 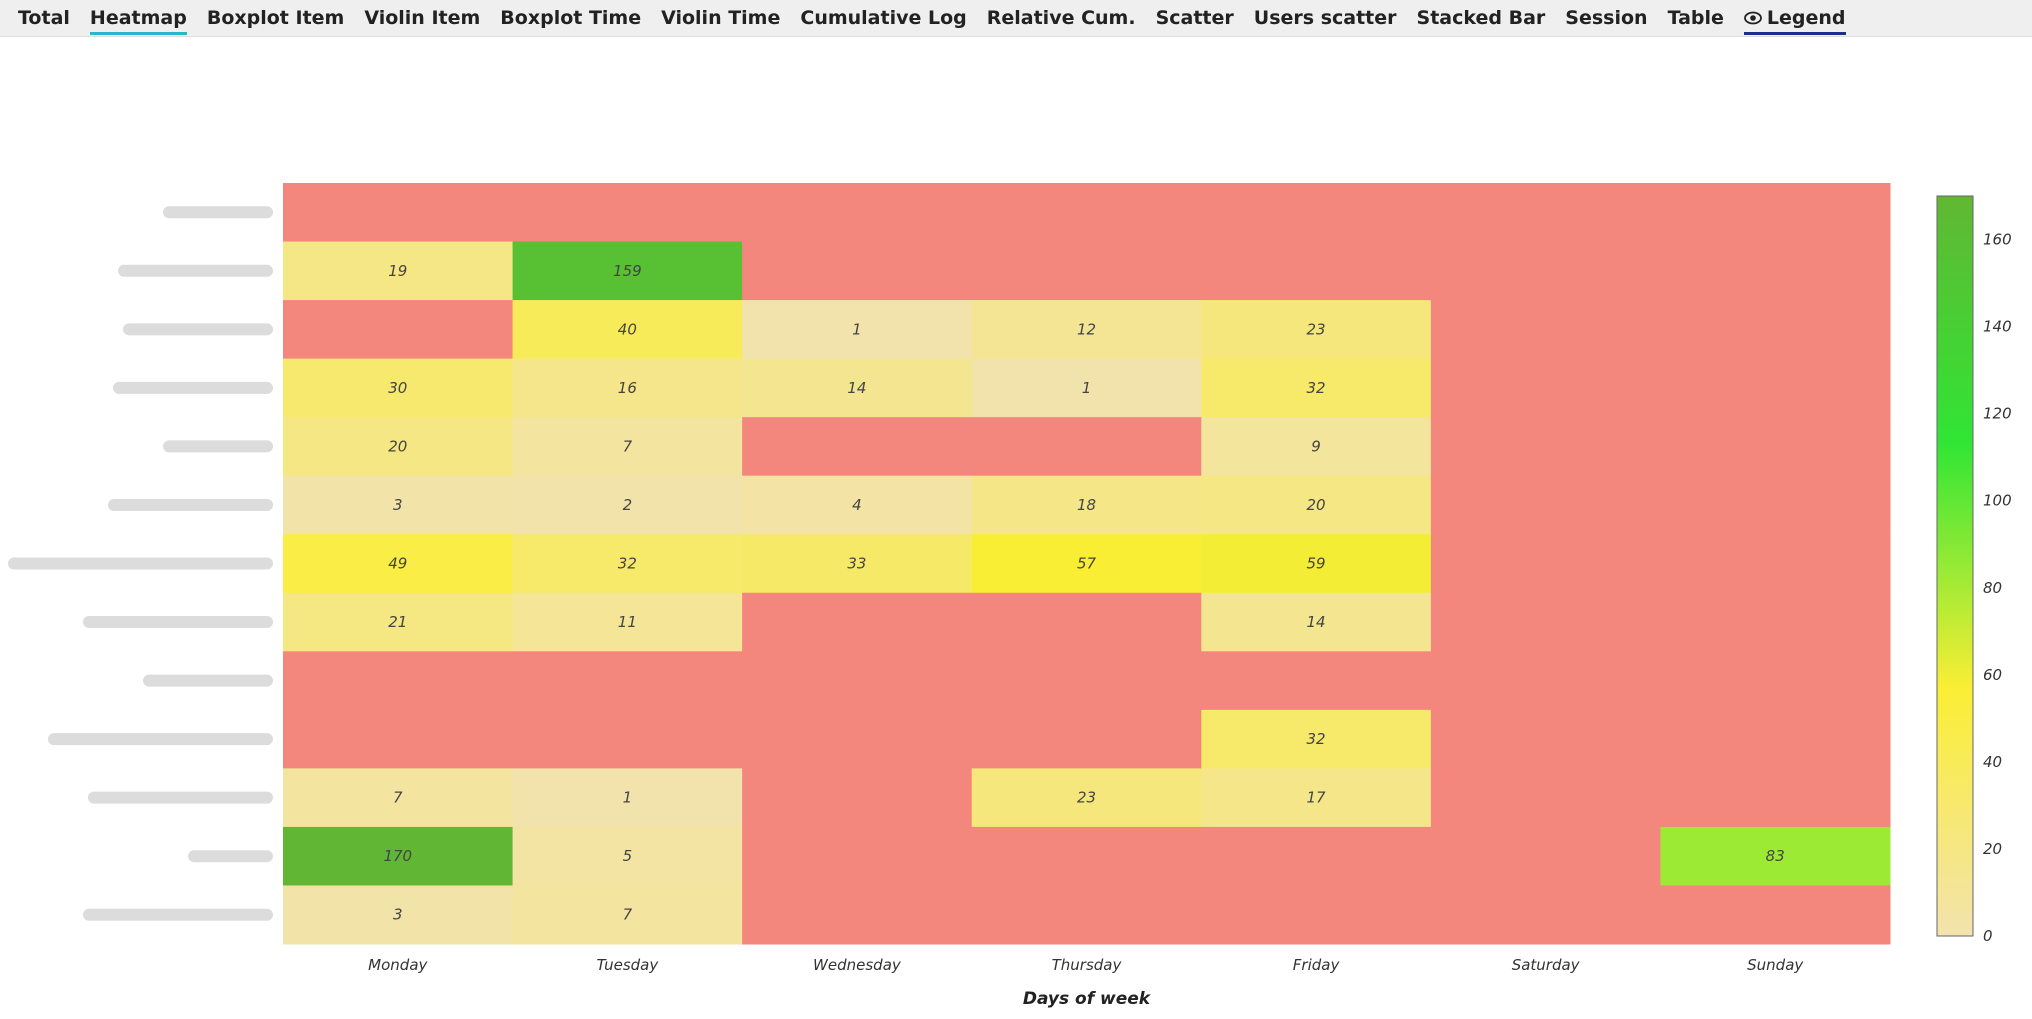 What do you see at coordinates (397, 388) in the screenshot?
I see `cell-value-label: 30` at bounding box center [397, 388].